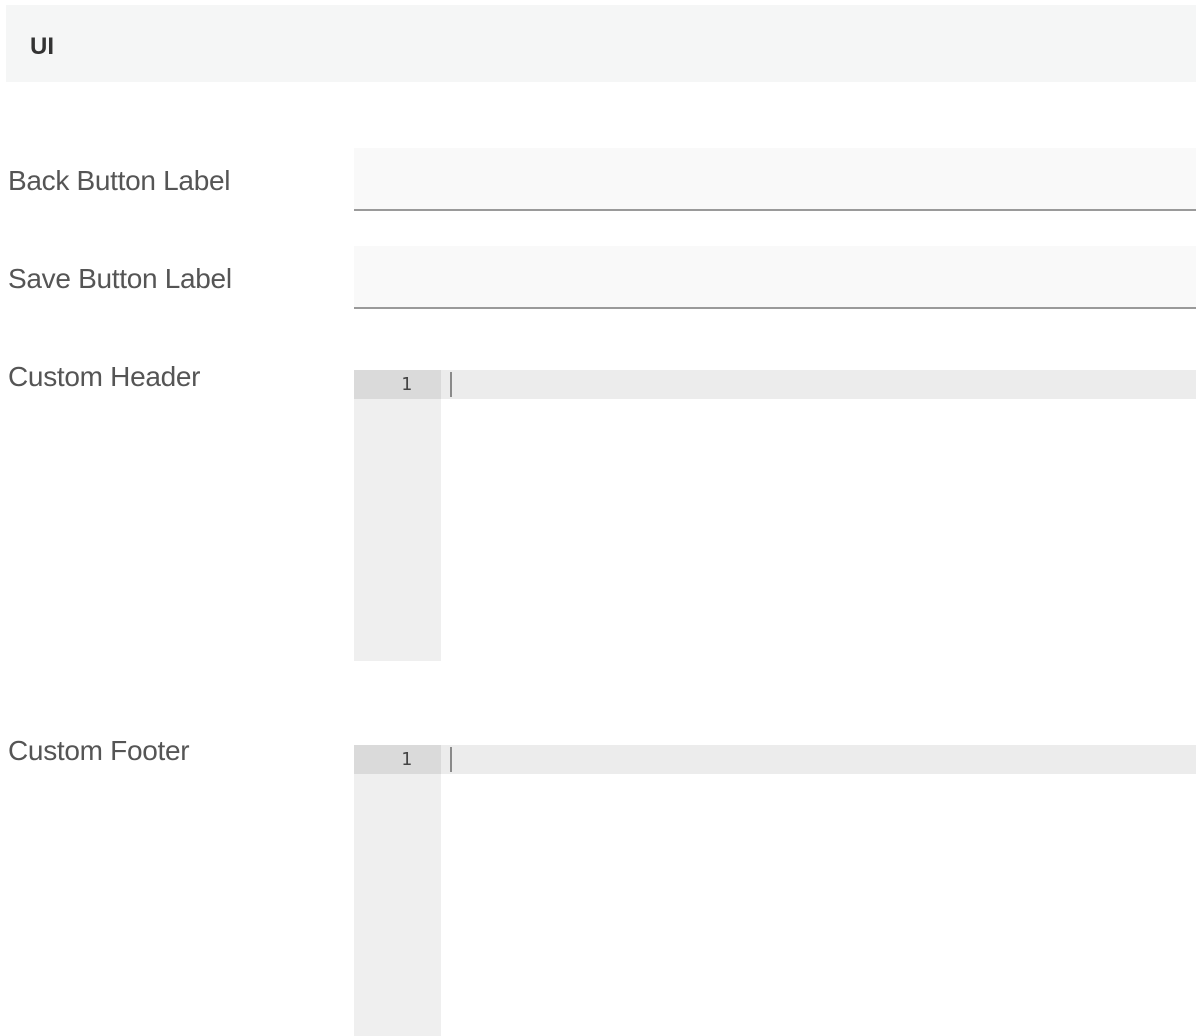 This screenshot has width=1196, height=1036. Describe the element at coordinates (775, 277) in the screenshot. I see `save-button-label-input` at that location.